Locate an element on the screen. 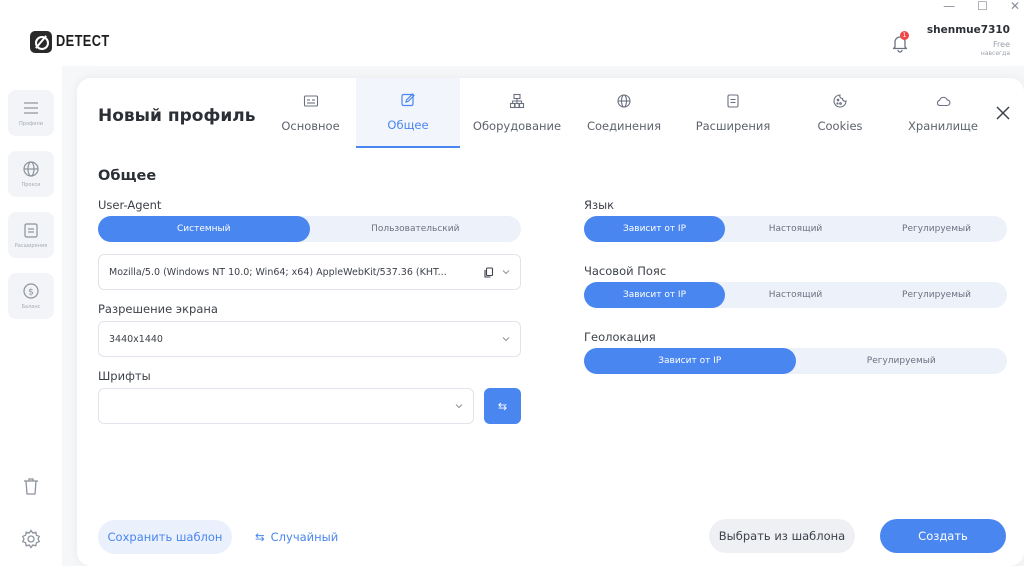 Image resolution: width=1024 pixels, height=566 pixels. cookie-icon is located at coordinates (840, 101).